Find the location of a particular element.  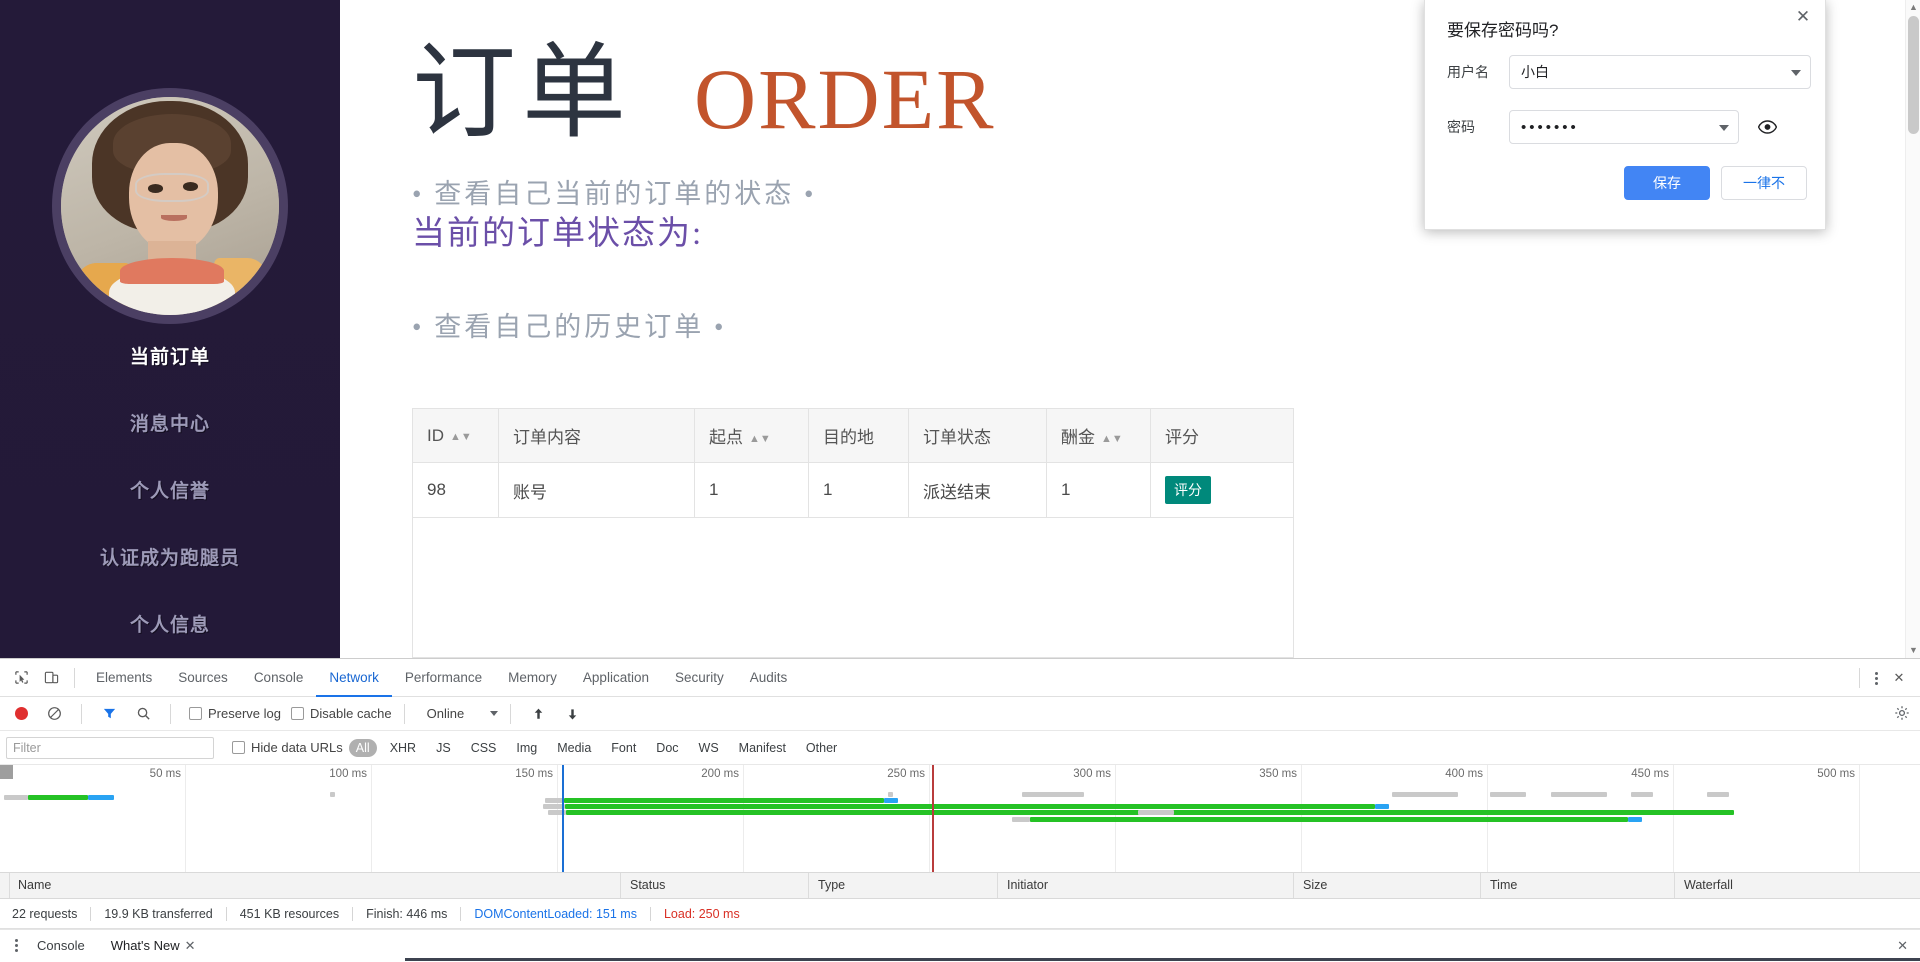

password-field: ••••••• is located at coordinates (1624, 127).